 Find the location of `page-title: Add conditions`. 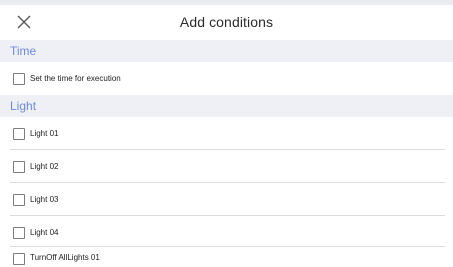

page-title: Add conditions is located at coordinates (226, 22).